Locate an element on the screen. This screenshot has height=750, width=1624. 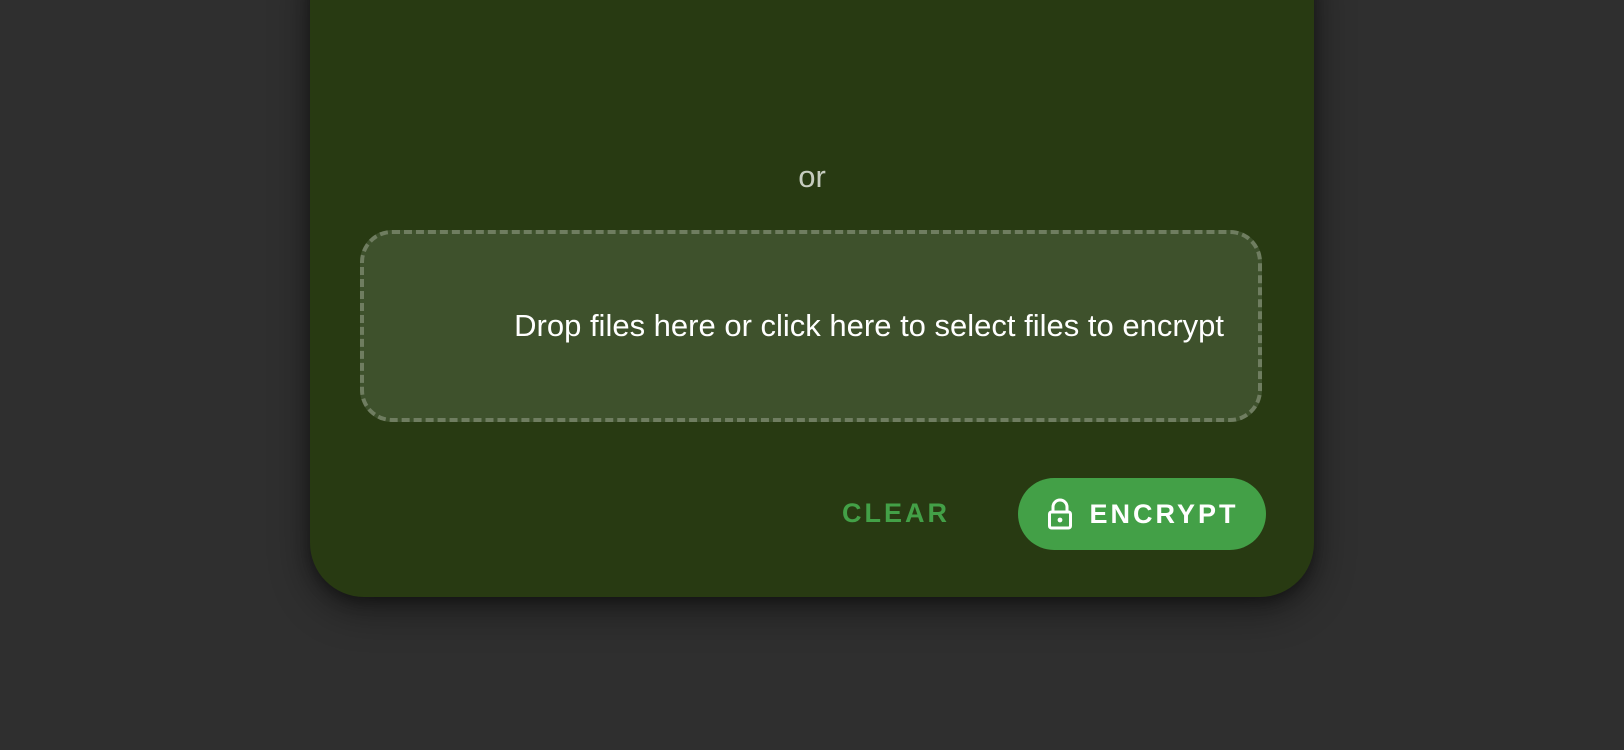
clear-button: CLEAR is located at coordinates (896, 513).